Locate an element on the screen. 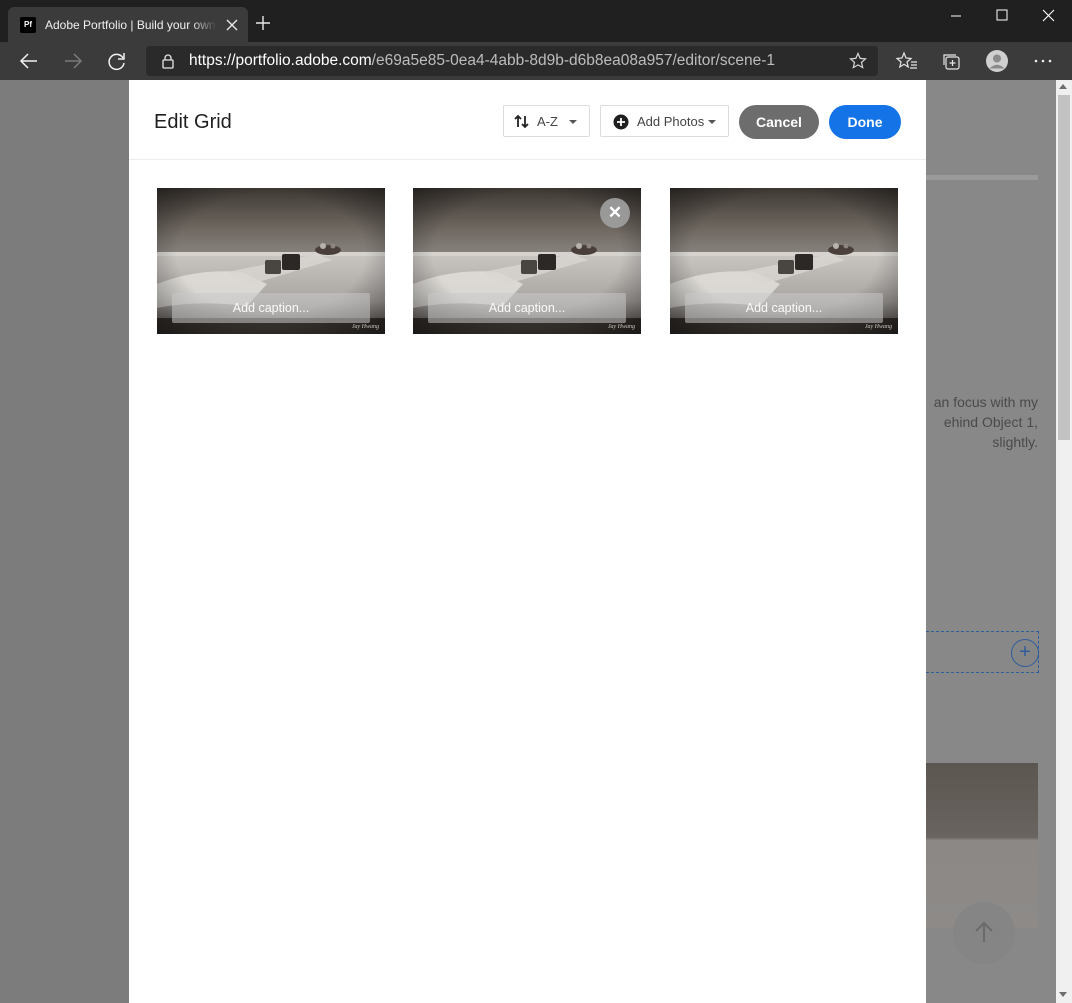 This screenshot has width=1072, height=1003. scrollbar-thumb is located at coordinates (1064, 267).